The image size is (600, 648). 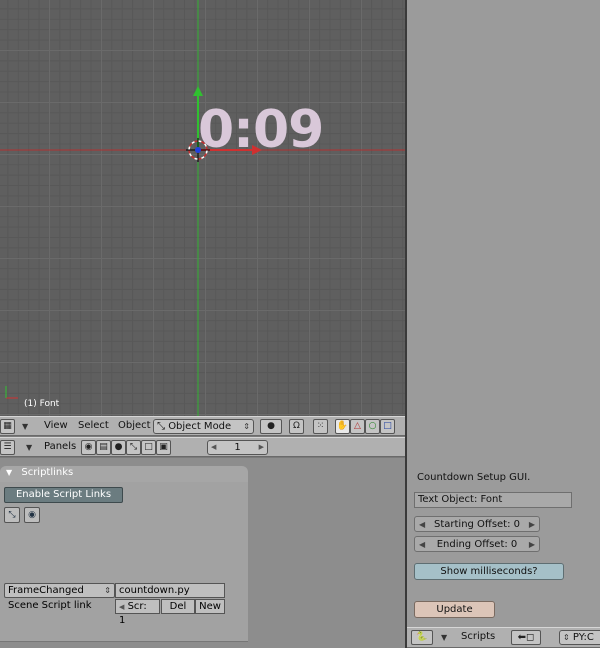 I want to click on header-collapse-icon-2: ▼, so click(x=29, y=447).